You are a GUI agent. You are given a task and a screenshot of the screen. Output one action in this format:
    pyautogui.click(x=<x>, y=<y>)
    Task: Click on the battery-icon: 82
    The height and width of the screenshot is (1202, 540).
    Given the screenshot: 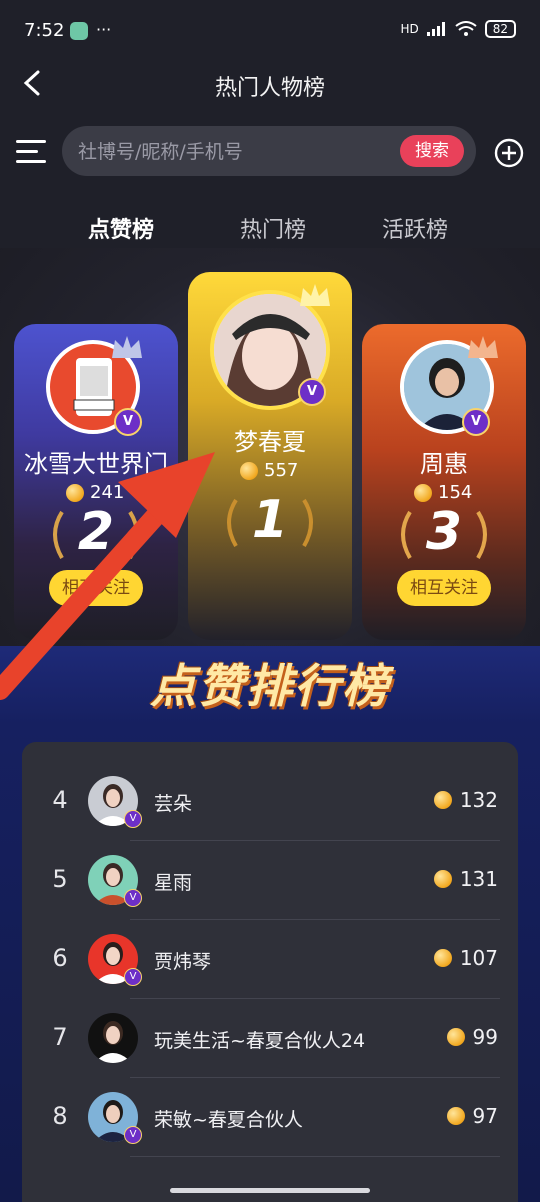 What is the action you would take?
    pyautogui.click(x=500, y=29)
    